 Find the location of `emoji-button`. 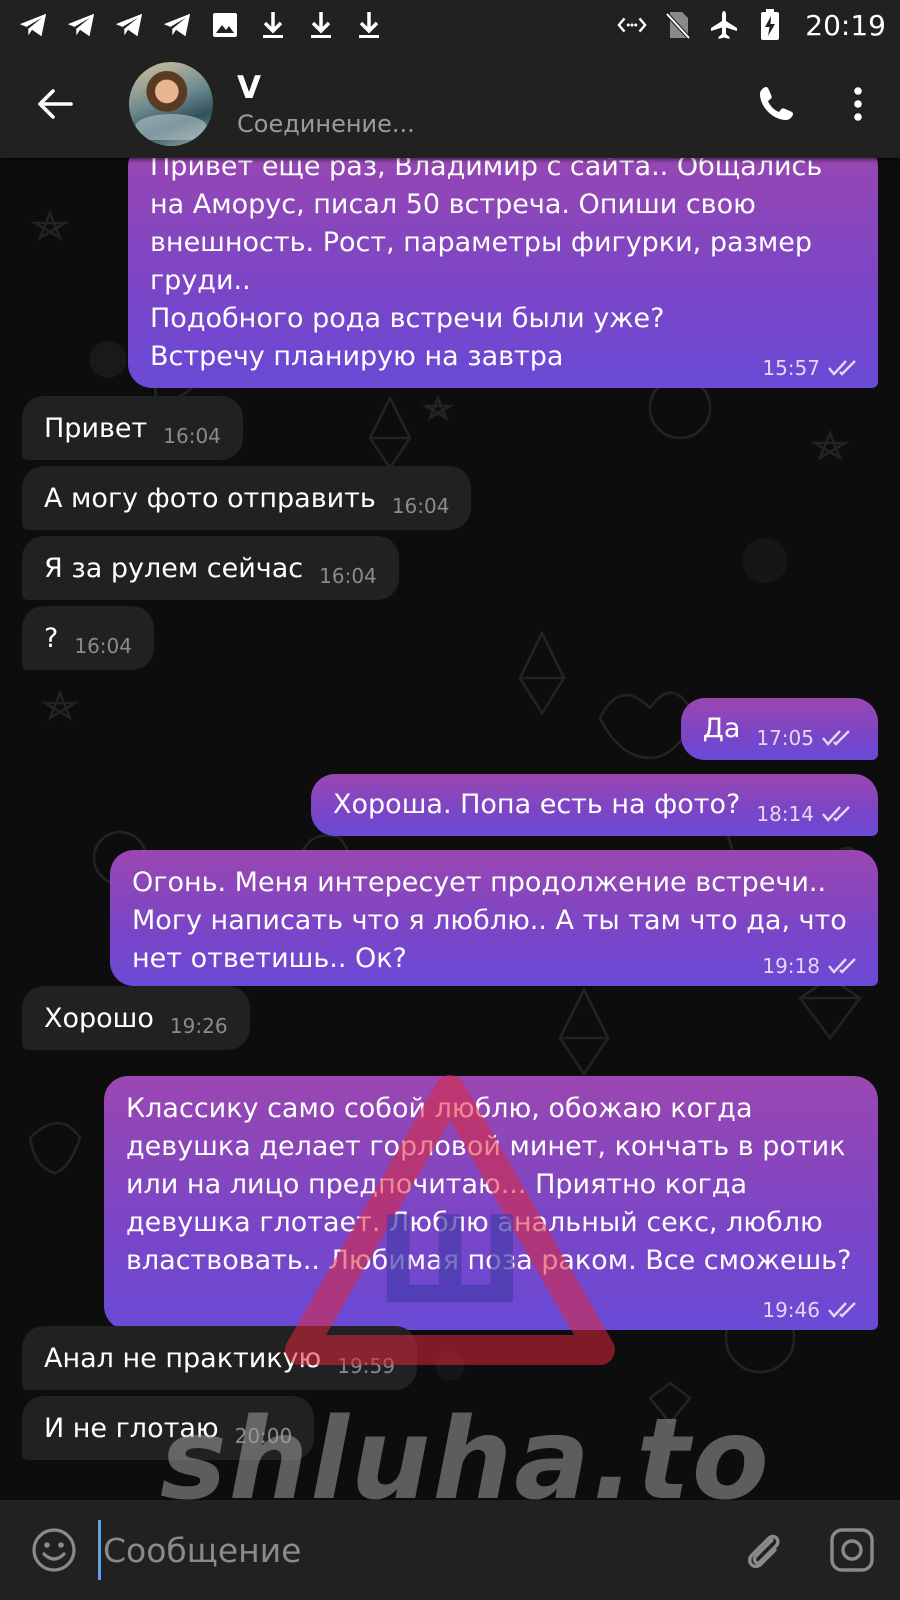

emoji-button is located at coordinates (54, 1550).